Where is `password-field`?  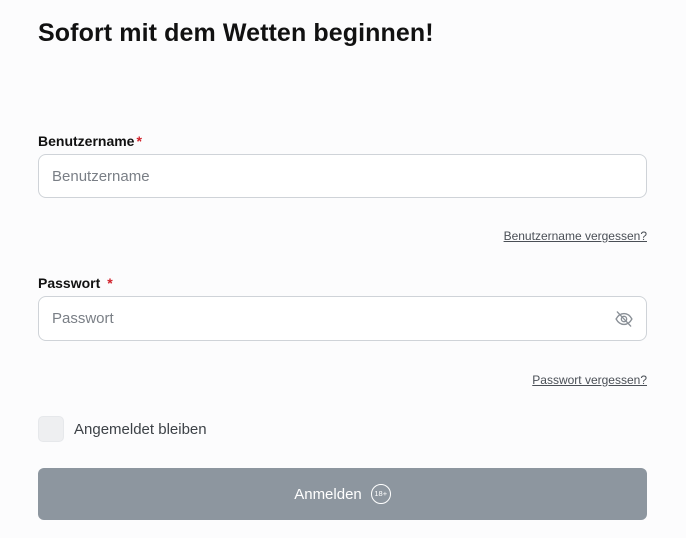 password-field is located at coordinates (342, 318).